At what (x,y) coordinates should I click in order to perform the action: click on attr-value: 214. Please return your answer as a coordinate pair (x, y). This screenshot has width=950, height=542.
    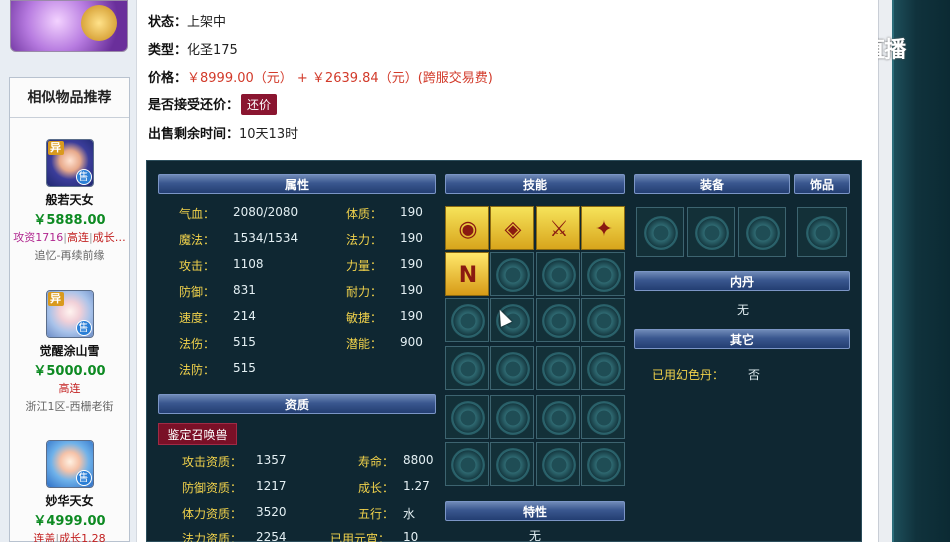
    Looking at the image, I should click on (244, 316).